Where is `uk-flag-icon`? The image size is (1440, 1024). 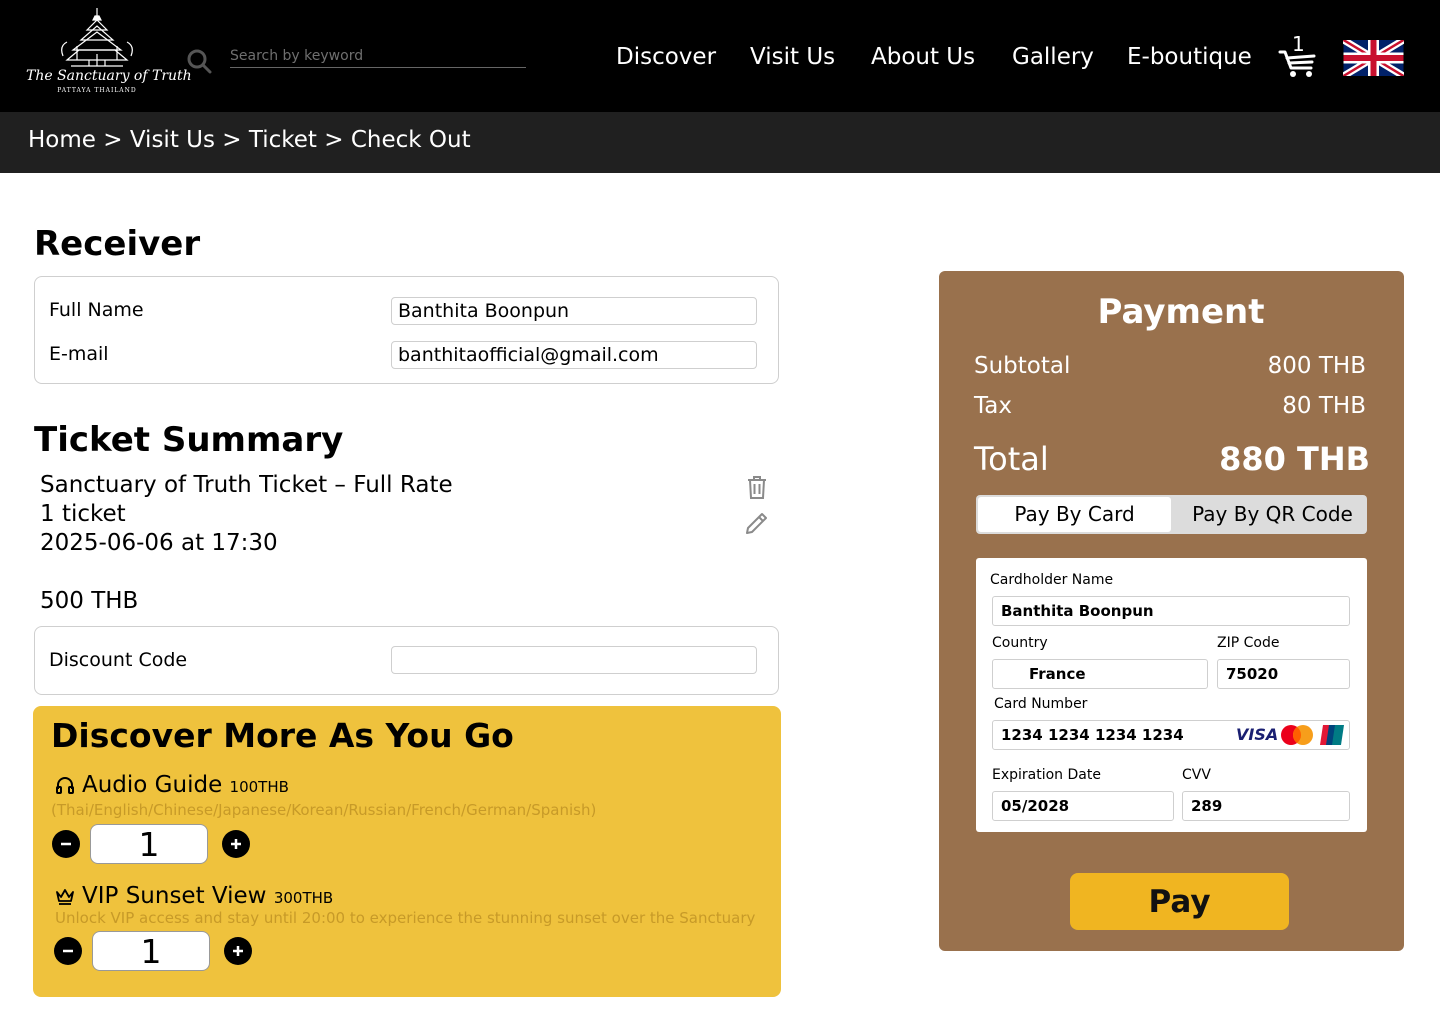
uk-flag-icon is located at coordinates (1373, 58).